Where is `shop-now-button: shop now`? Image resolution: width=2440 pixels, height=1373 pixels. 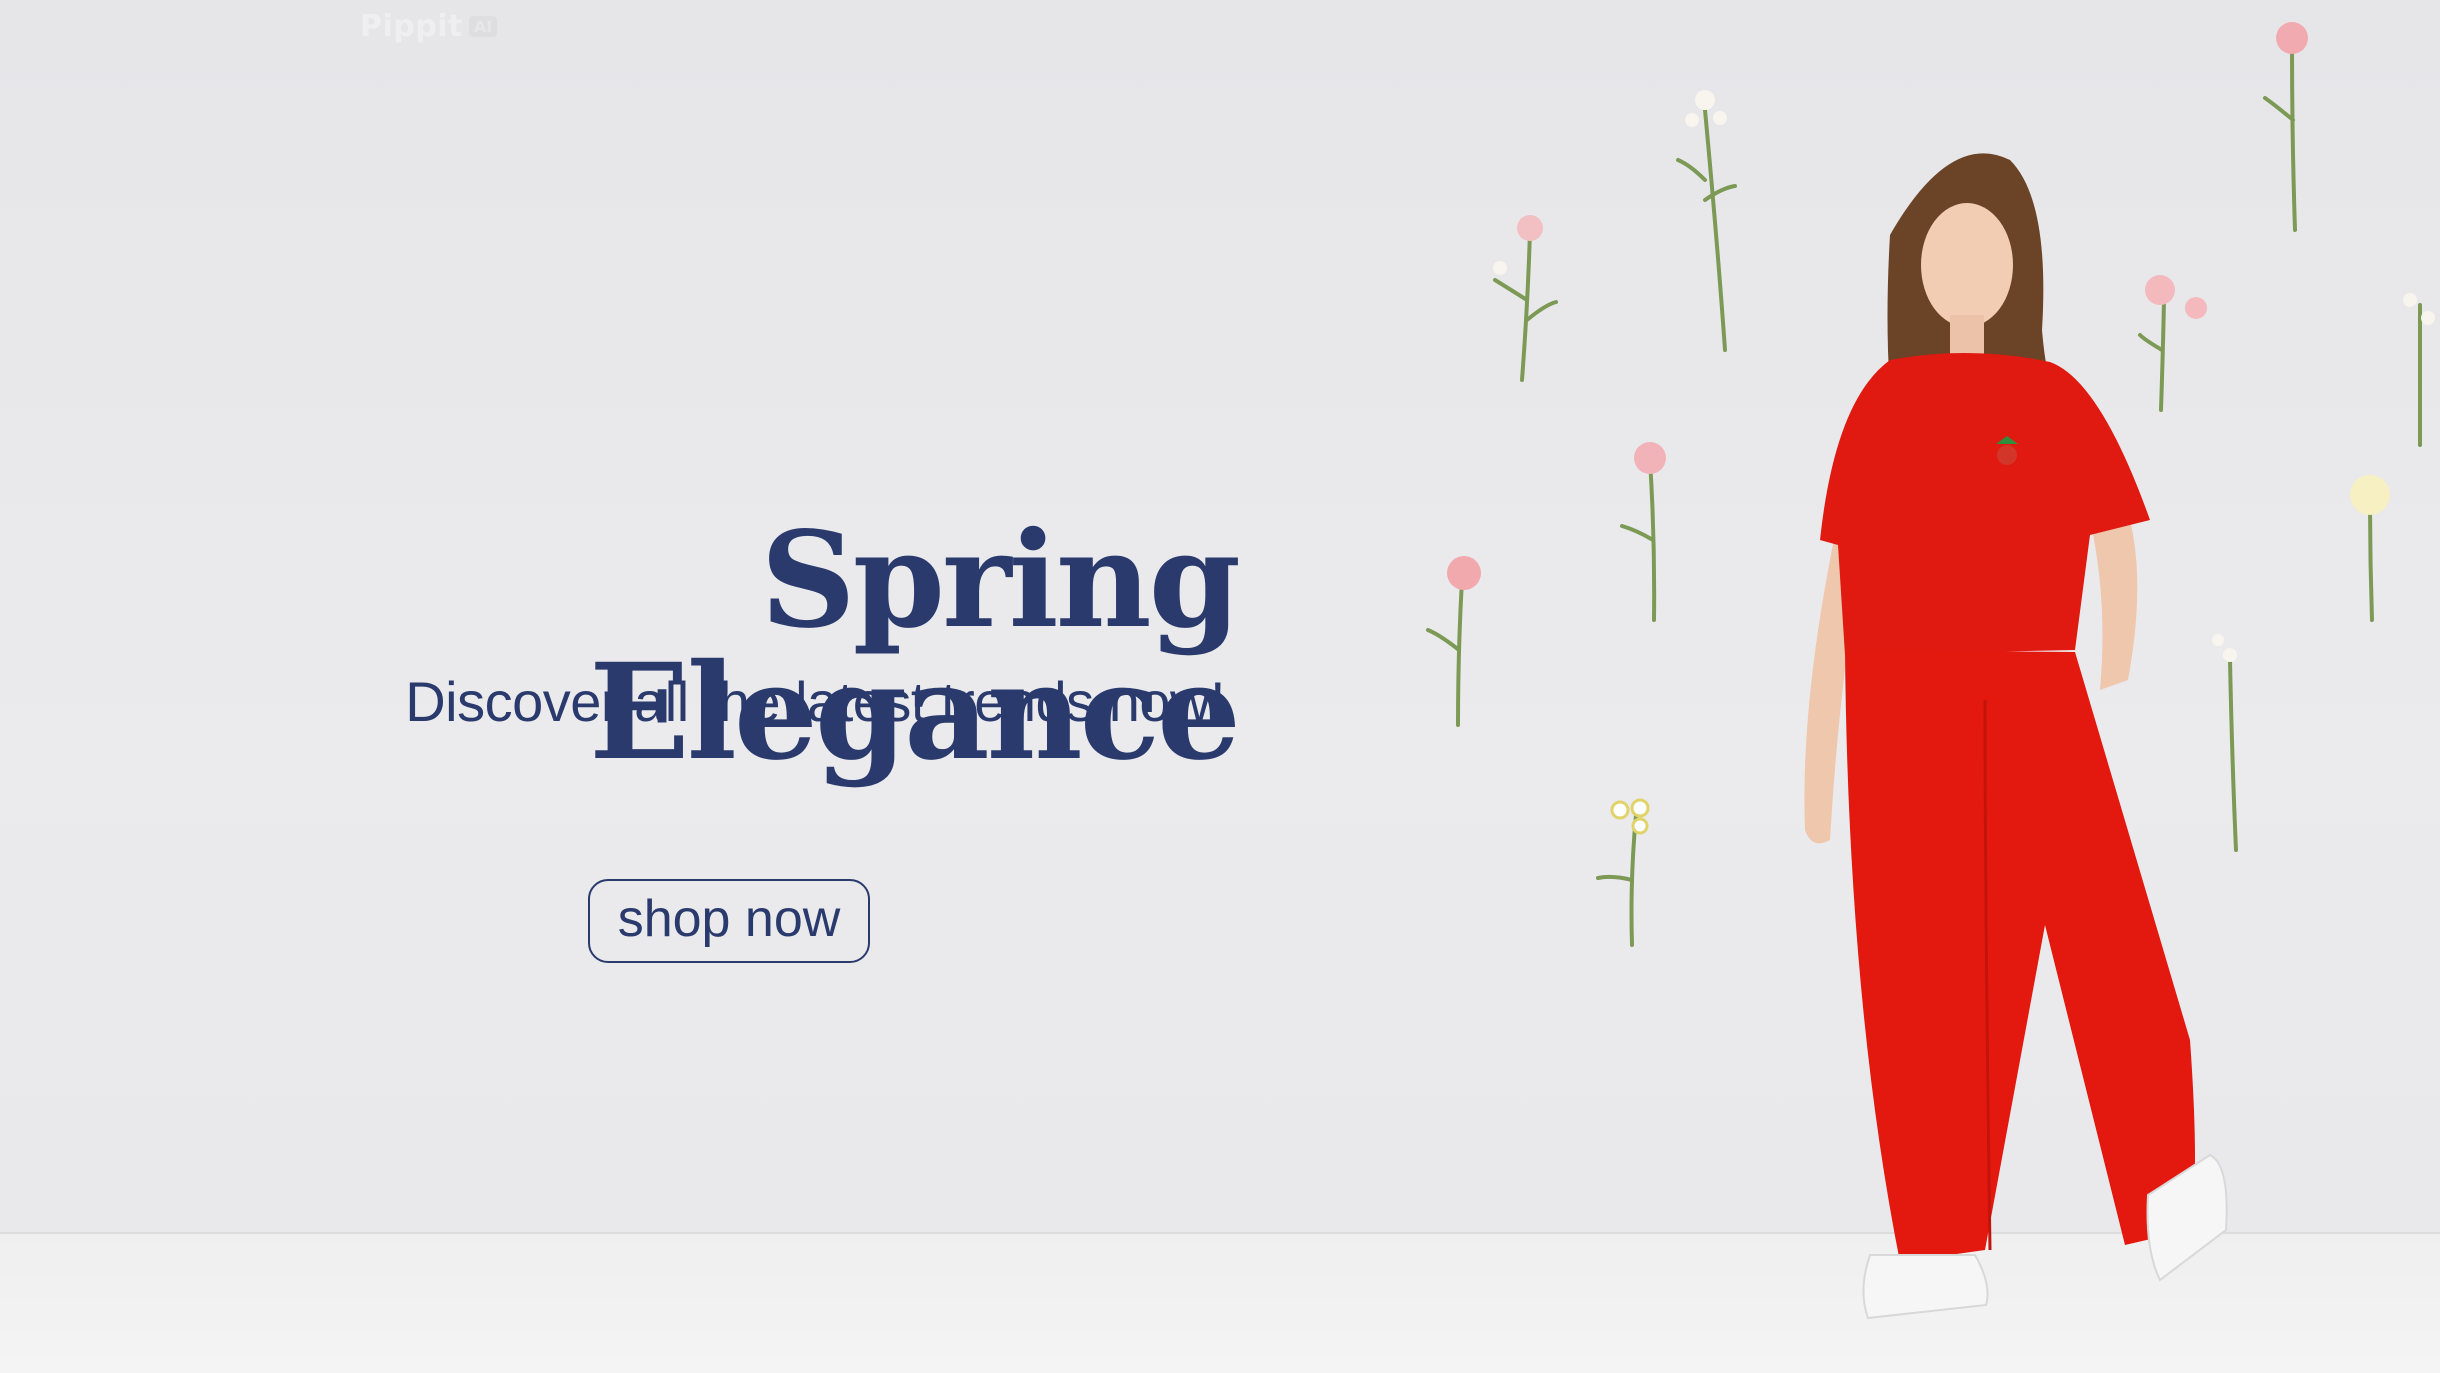 shop-now-button: shop now is located at coordinates (729, 921).